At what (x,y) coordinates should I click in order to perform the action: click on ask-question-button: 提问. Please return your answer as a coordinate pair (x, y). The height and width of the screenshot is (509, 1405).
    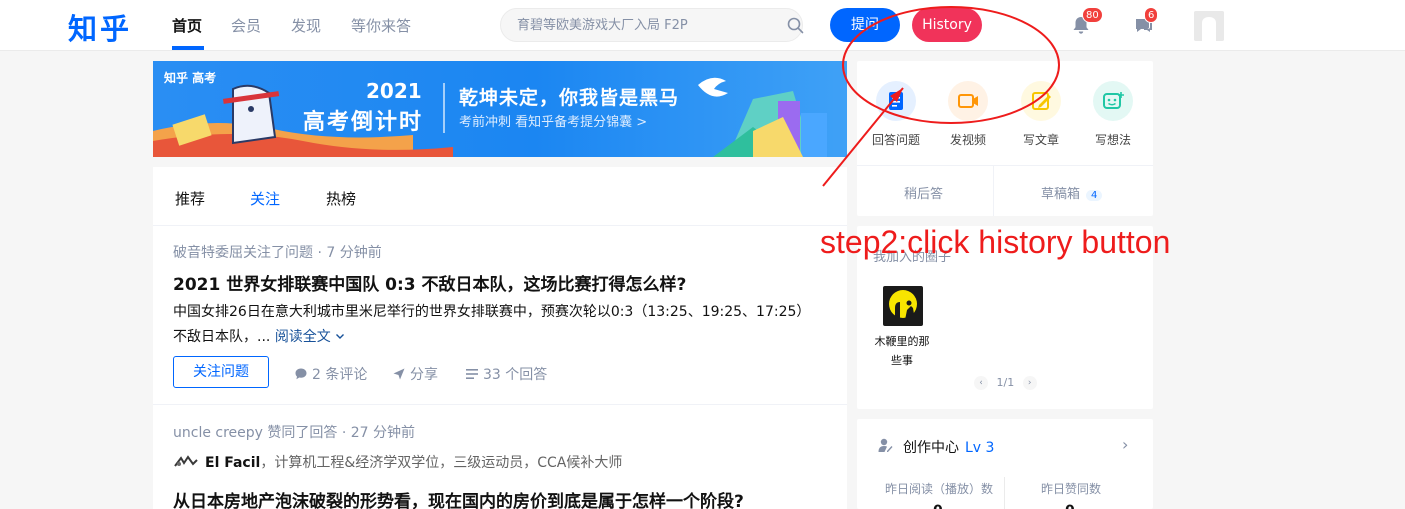
    Looking at the image, I should click on (865, 25).